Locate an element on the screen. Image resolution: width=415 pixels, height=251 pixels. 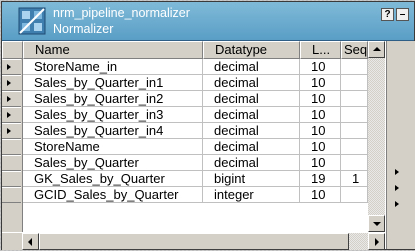
table-row: Sales_by_Quarter_in2 decimal 10 is located at coordinates (207, 99).